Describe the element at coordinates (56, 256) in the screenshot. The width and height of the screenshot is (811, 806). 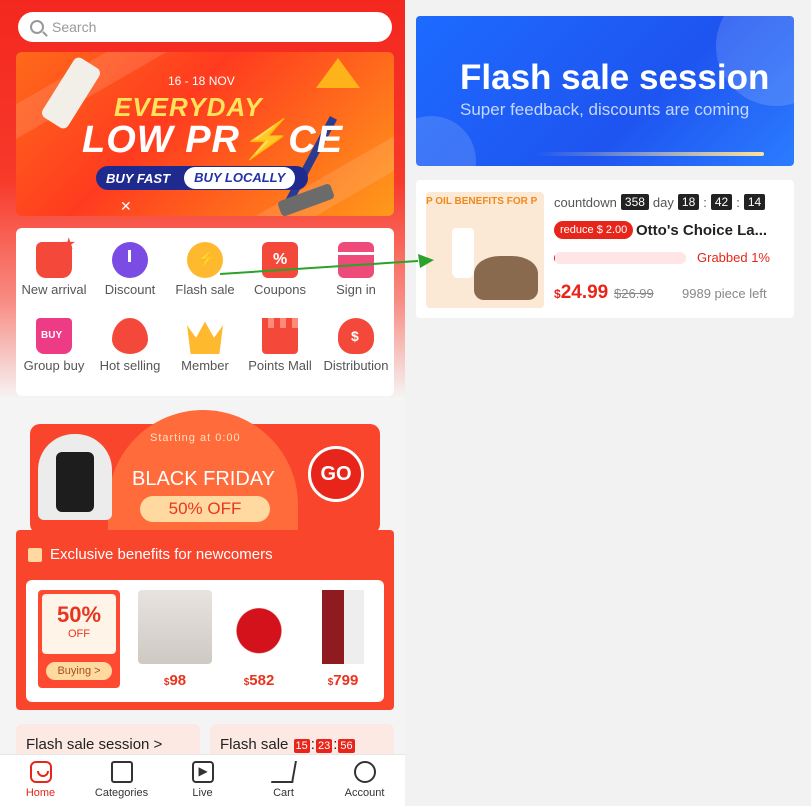
I see `new-arrival-icon` at that location.